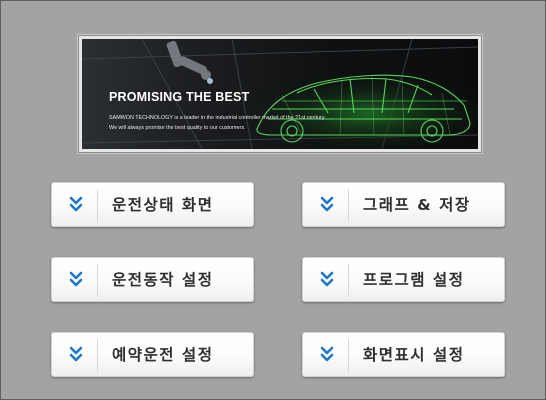 This screenshot has height=400, width=546. What do you see at coordinates (163, 280) in the screenshot?
I see `button-label: 운전동작 설정` at bounding box center [163, 280].